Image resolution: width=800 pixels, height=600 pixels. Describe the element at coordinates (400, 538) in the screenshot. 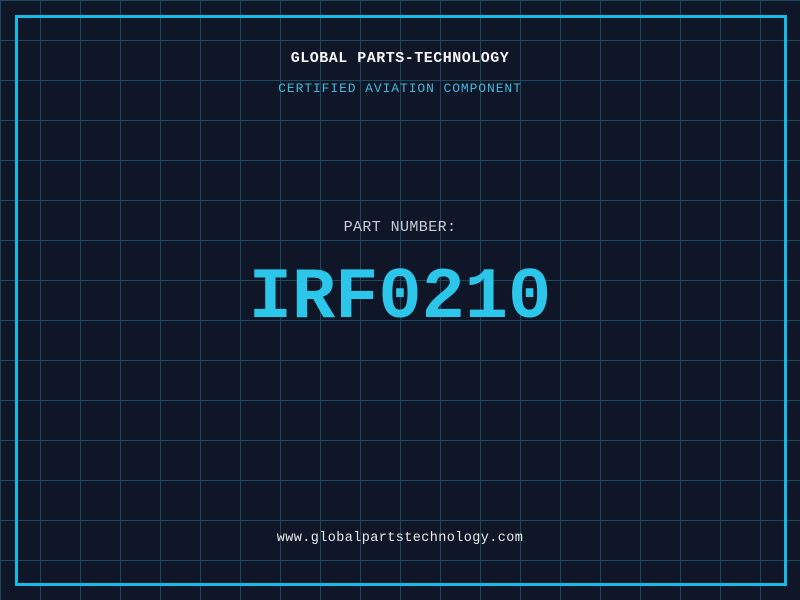

I see `website-url: www.globalpartstechnology.com` at that location.